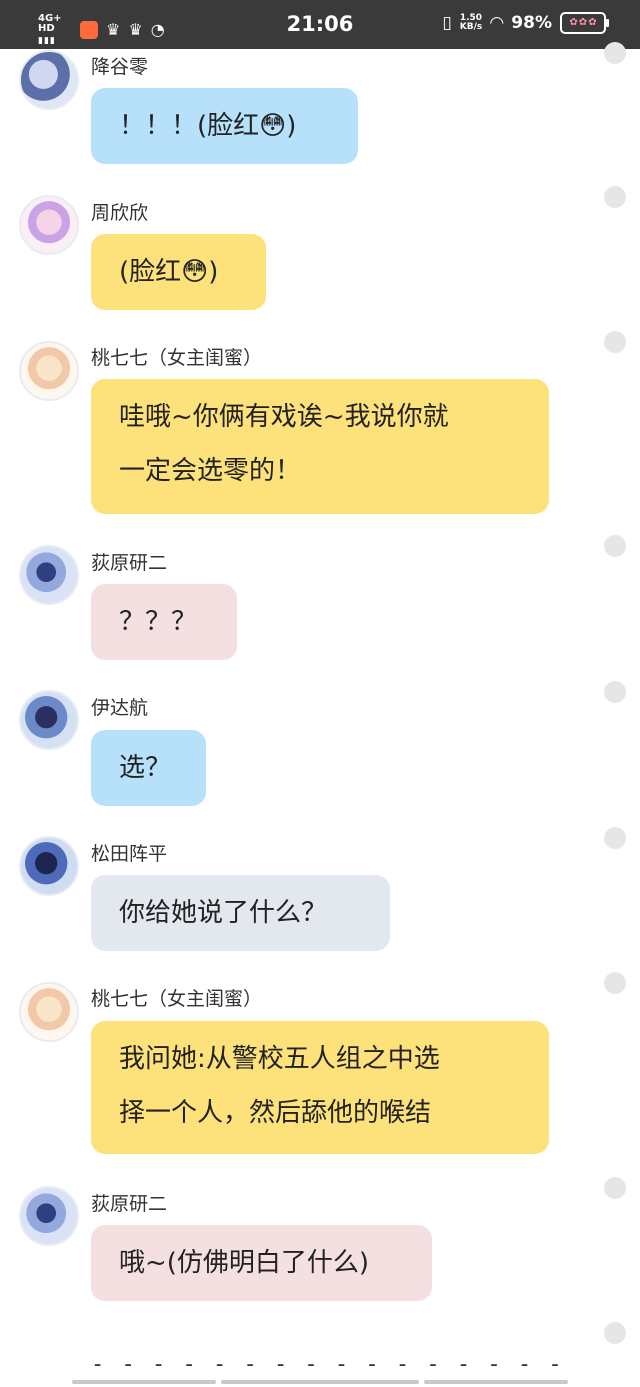 The height and width of the screenshot is (1387, 640). Describe the element at coordinates (320, 446) in the screenshot. I see `message-bubble: 哇哦~你俩有戏诶~我说你就 一定会选零的！` at that location.